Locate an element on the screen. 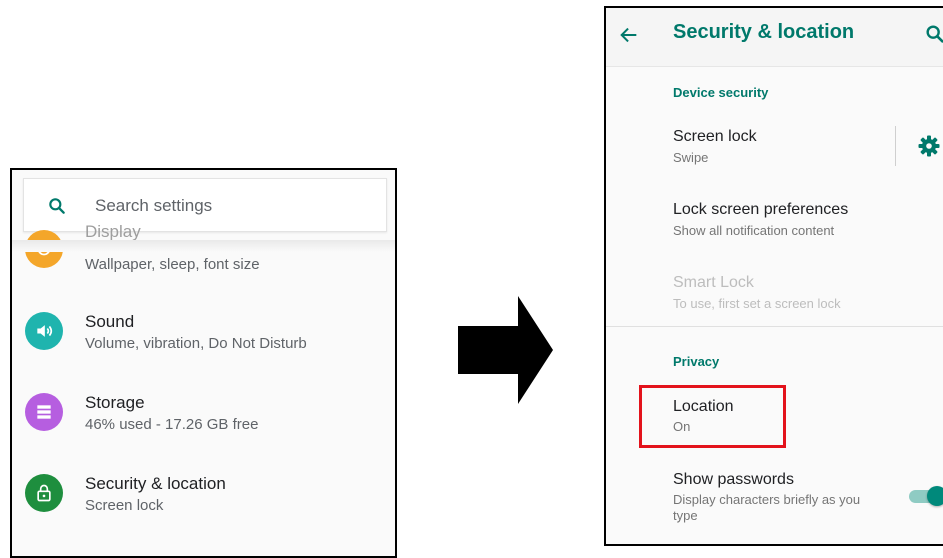 The width and height of the screenshot is (943, 558). settings-item-title: Sound is located at coordinates (110, 321).